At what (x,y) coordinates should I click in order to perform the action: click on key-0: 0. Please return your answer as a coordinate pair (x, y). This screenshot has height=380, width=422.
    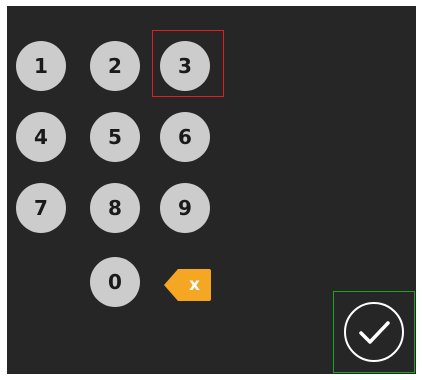
    Looking at the image, I should click on (115, 282).